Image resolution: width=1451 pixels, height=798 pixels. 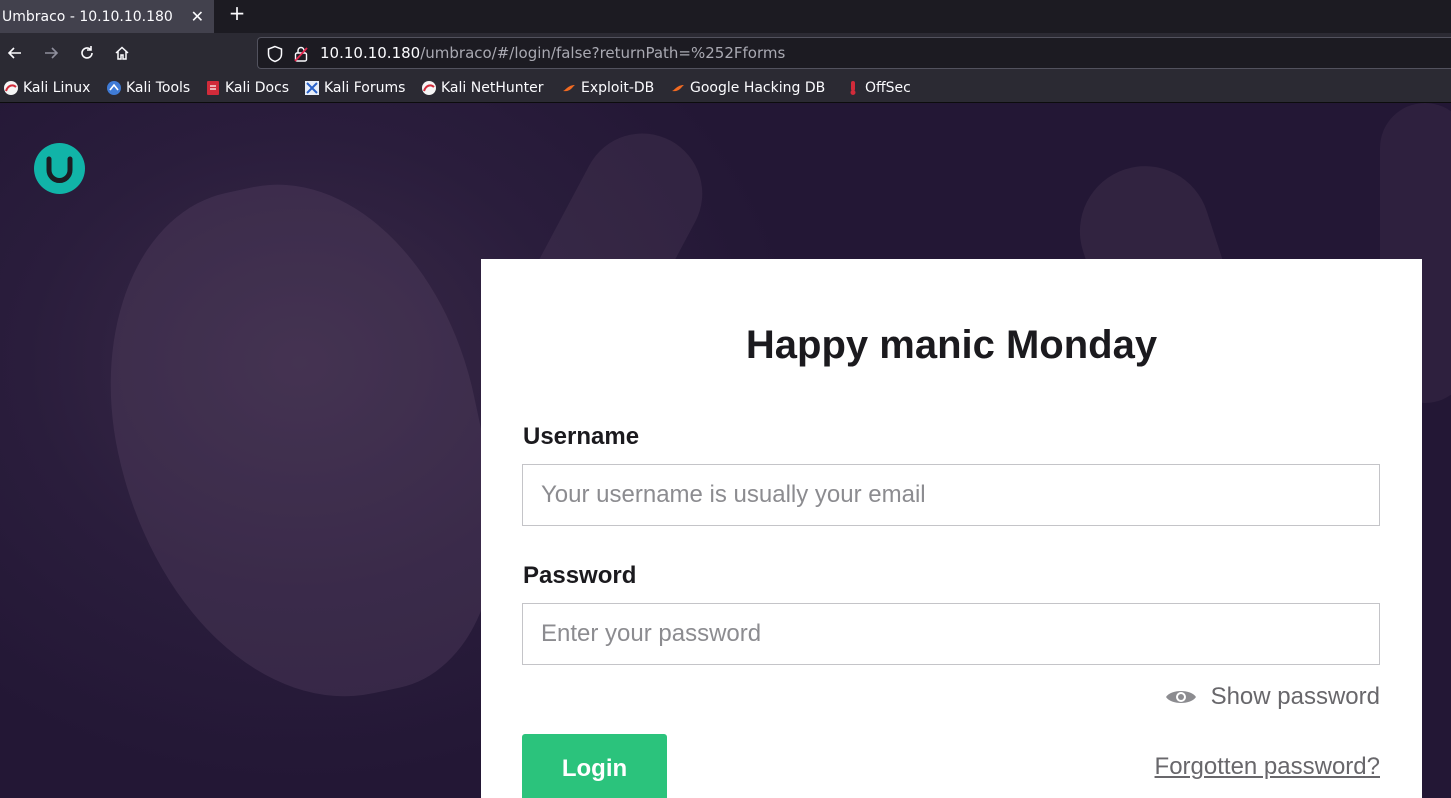 I want to click on reload-button, so click(x=87, y=53).